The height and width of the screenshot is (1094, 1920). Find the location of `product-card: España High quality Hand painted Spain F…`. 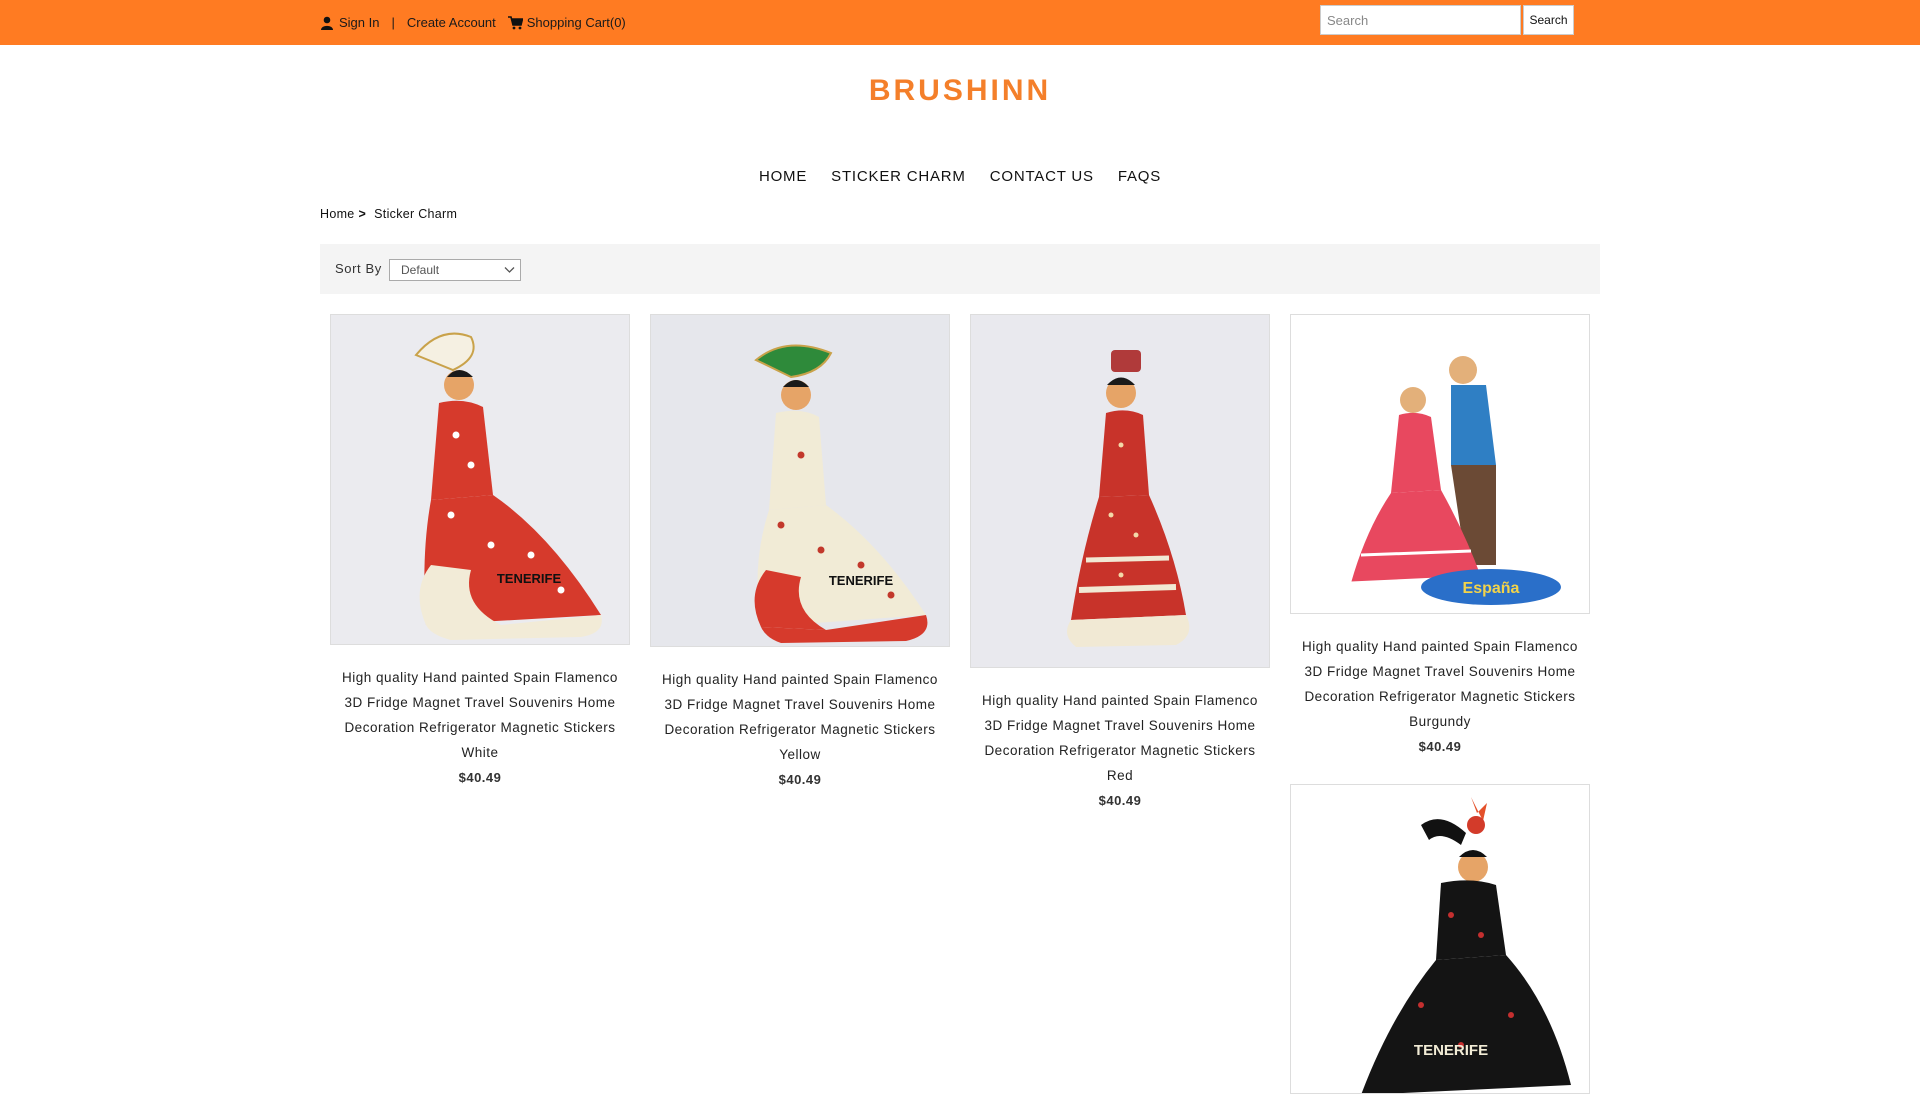

product-card: España High quality Hand painted Spain F… is located at coordinates (1440, 536).